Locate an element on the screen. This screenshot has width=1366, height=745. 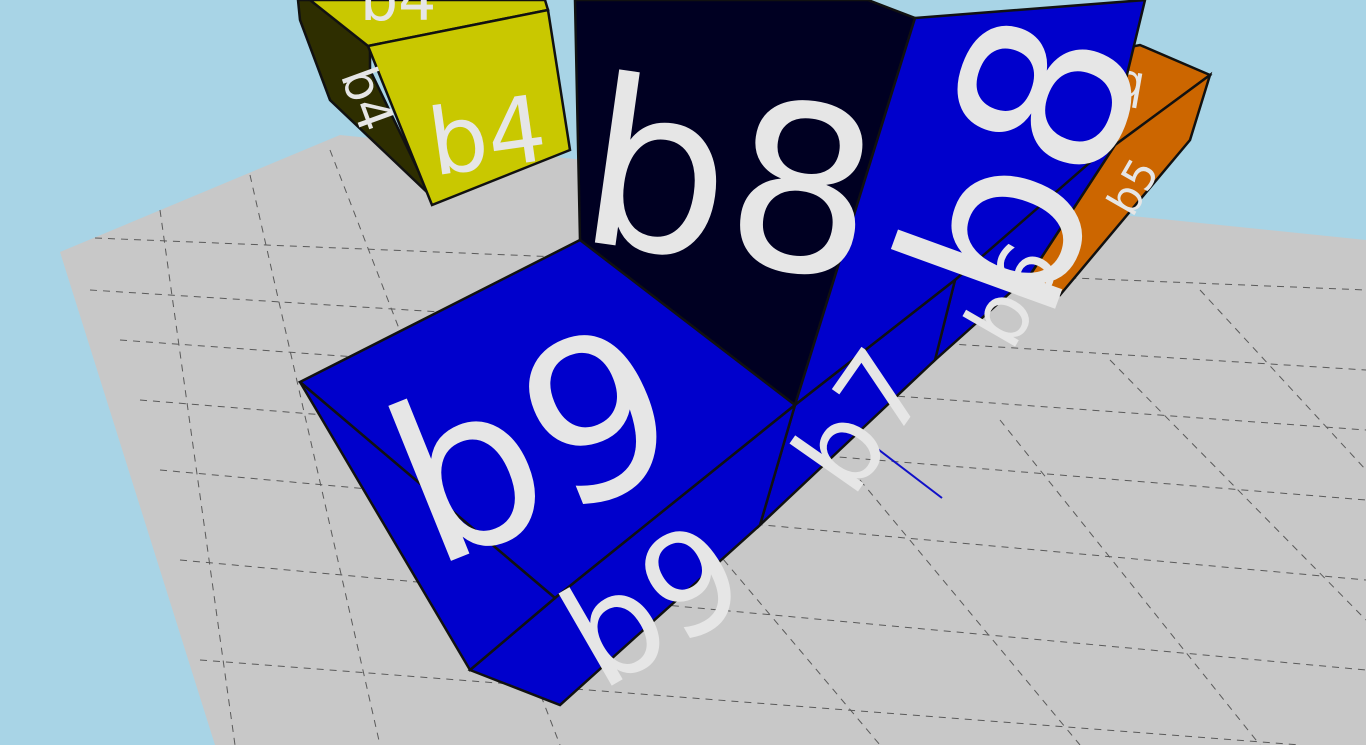
block-b4-front-label: b4 is located at coordinates (487, 136).